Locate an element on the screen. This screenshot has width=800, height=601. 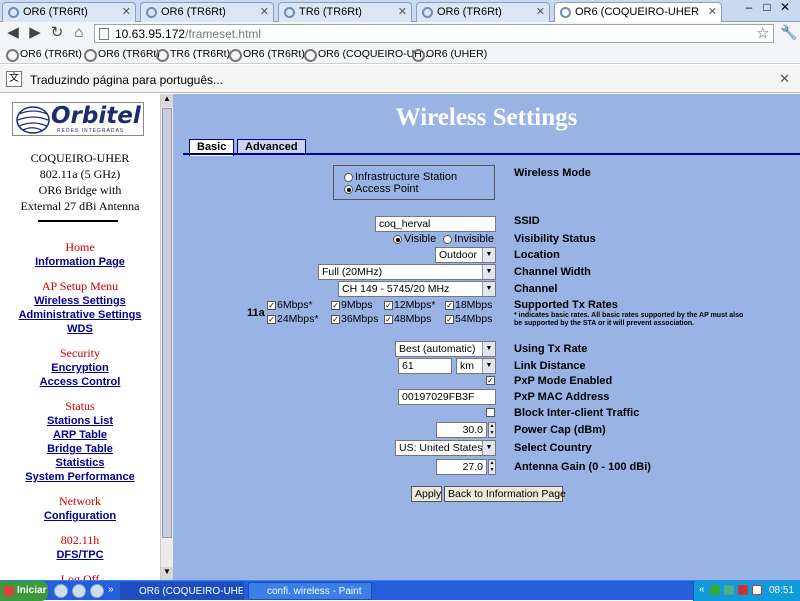
tray-network-icon is located at coordinates (729, 590).